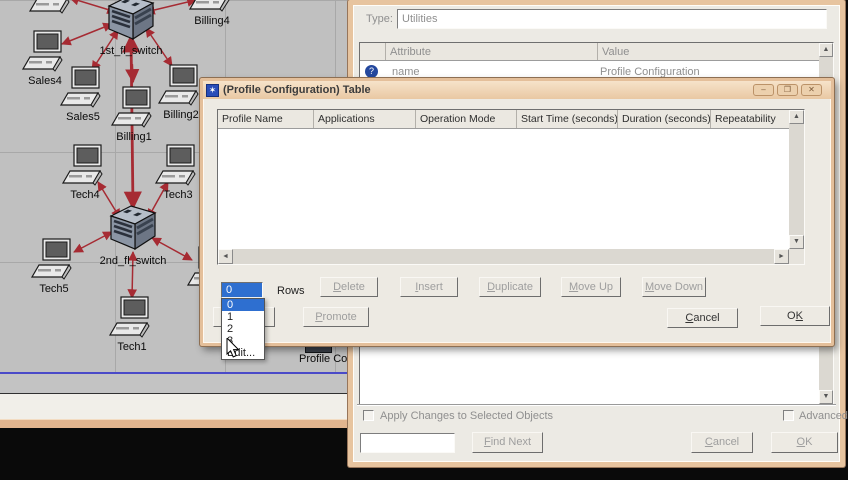 The height and width of the screenshot is (480, 848). Describe the element at coordinates (781, 256) in the screenshot. I see `scroll-right-icon: ►` at that location.